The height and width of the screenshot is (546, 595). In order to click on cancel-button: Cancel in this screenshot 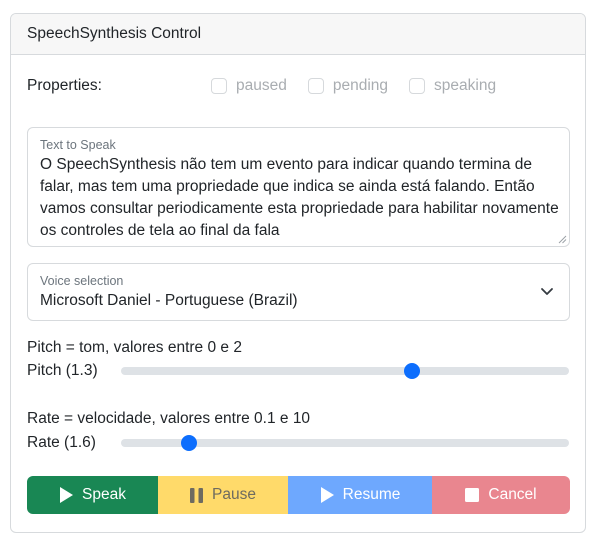, I will do `click(501, 495)`.